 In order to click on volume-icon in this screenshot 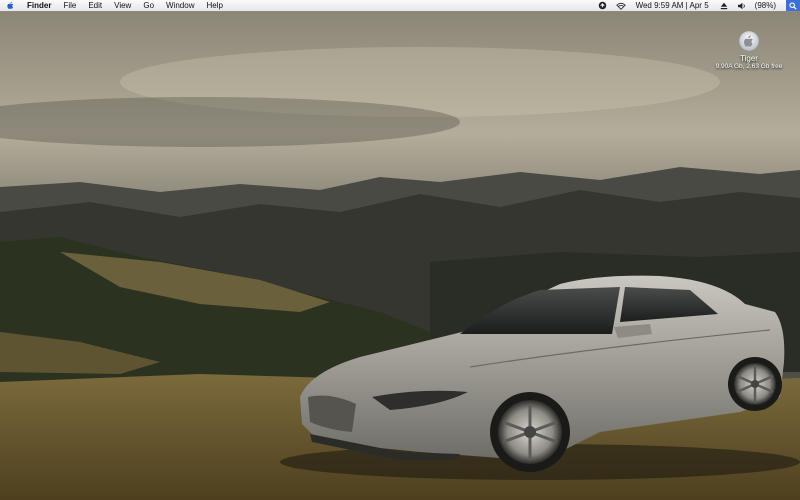, I will do `click(742, 5)`.